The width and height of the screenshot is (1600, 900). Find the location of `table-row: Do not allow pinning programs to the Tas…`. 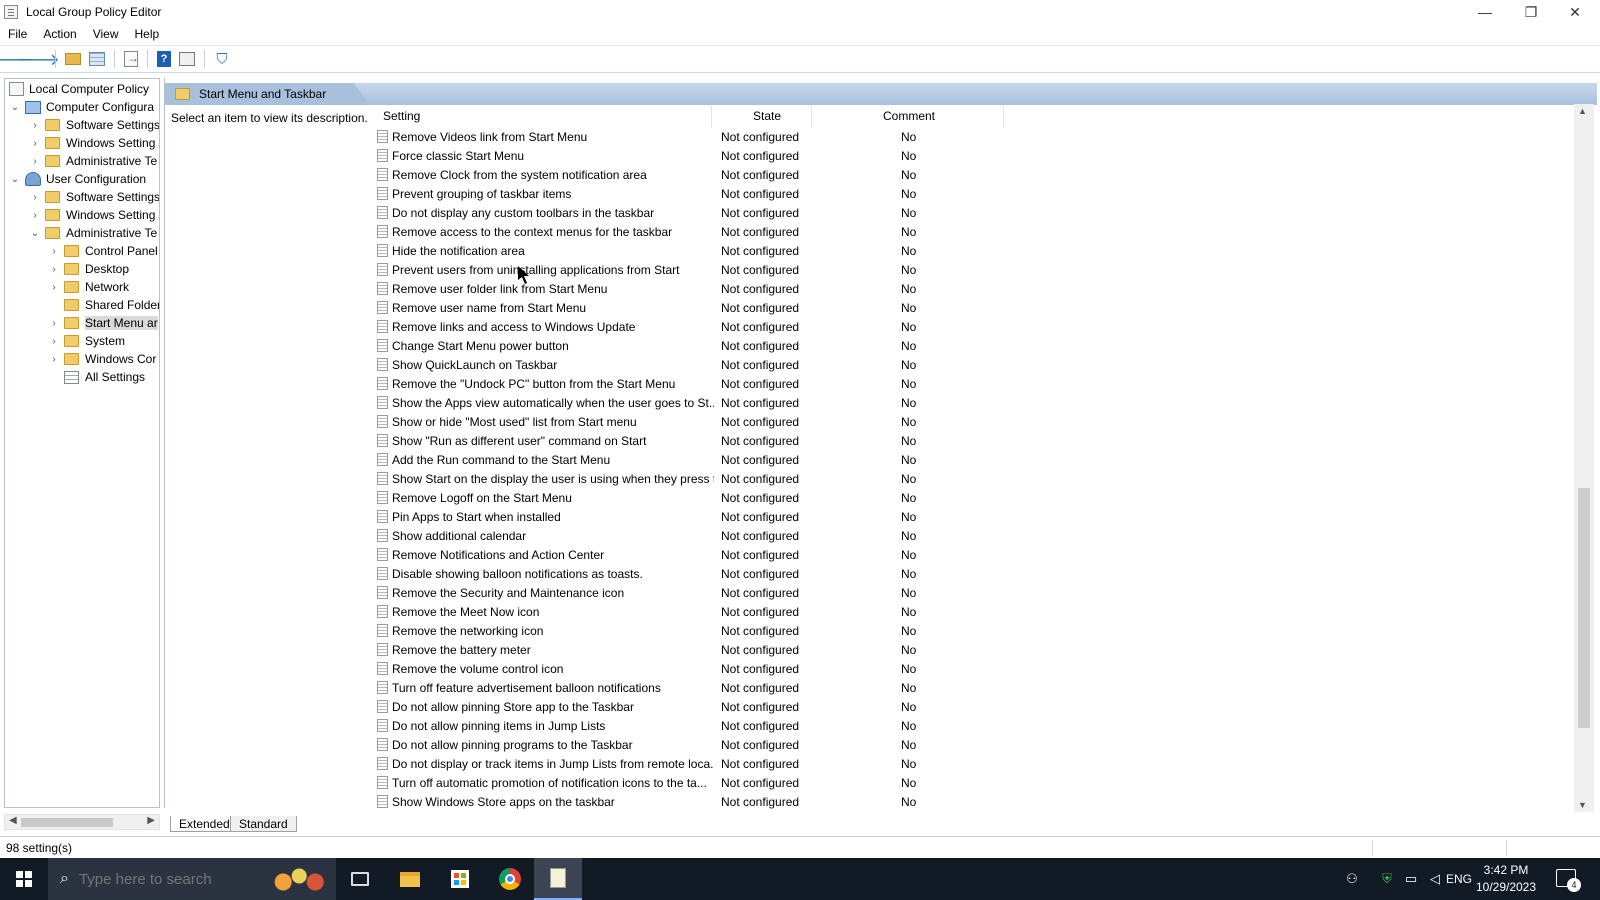

table-row: Do not allow pinning programs to the Tas… is located at coordinates (965, 744).